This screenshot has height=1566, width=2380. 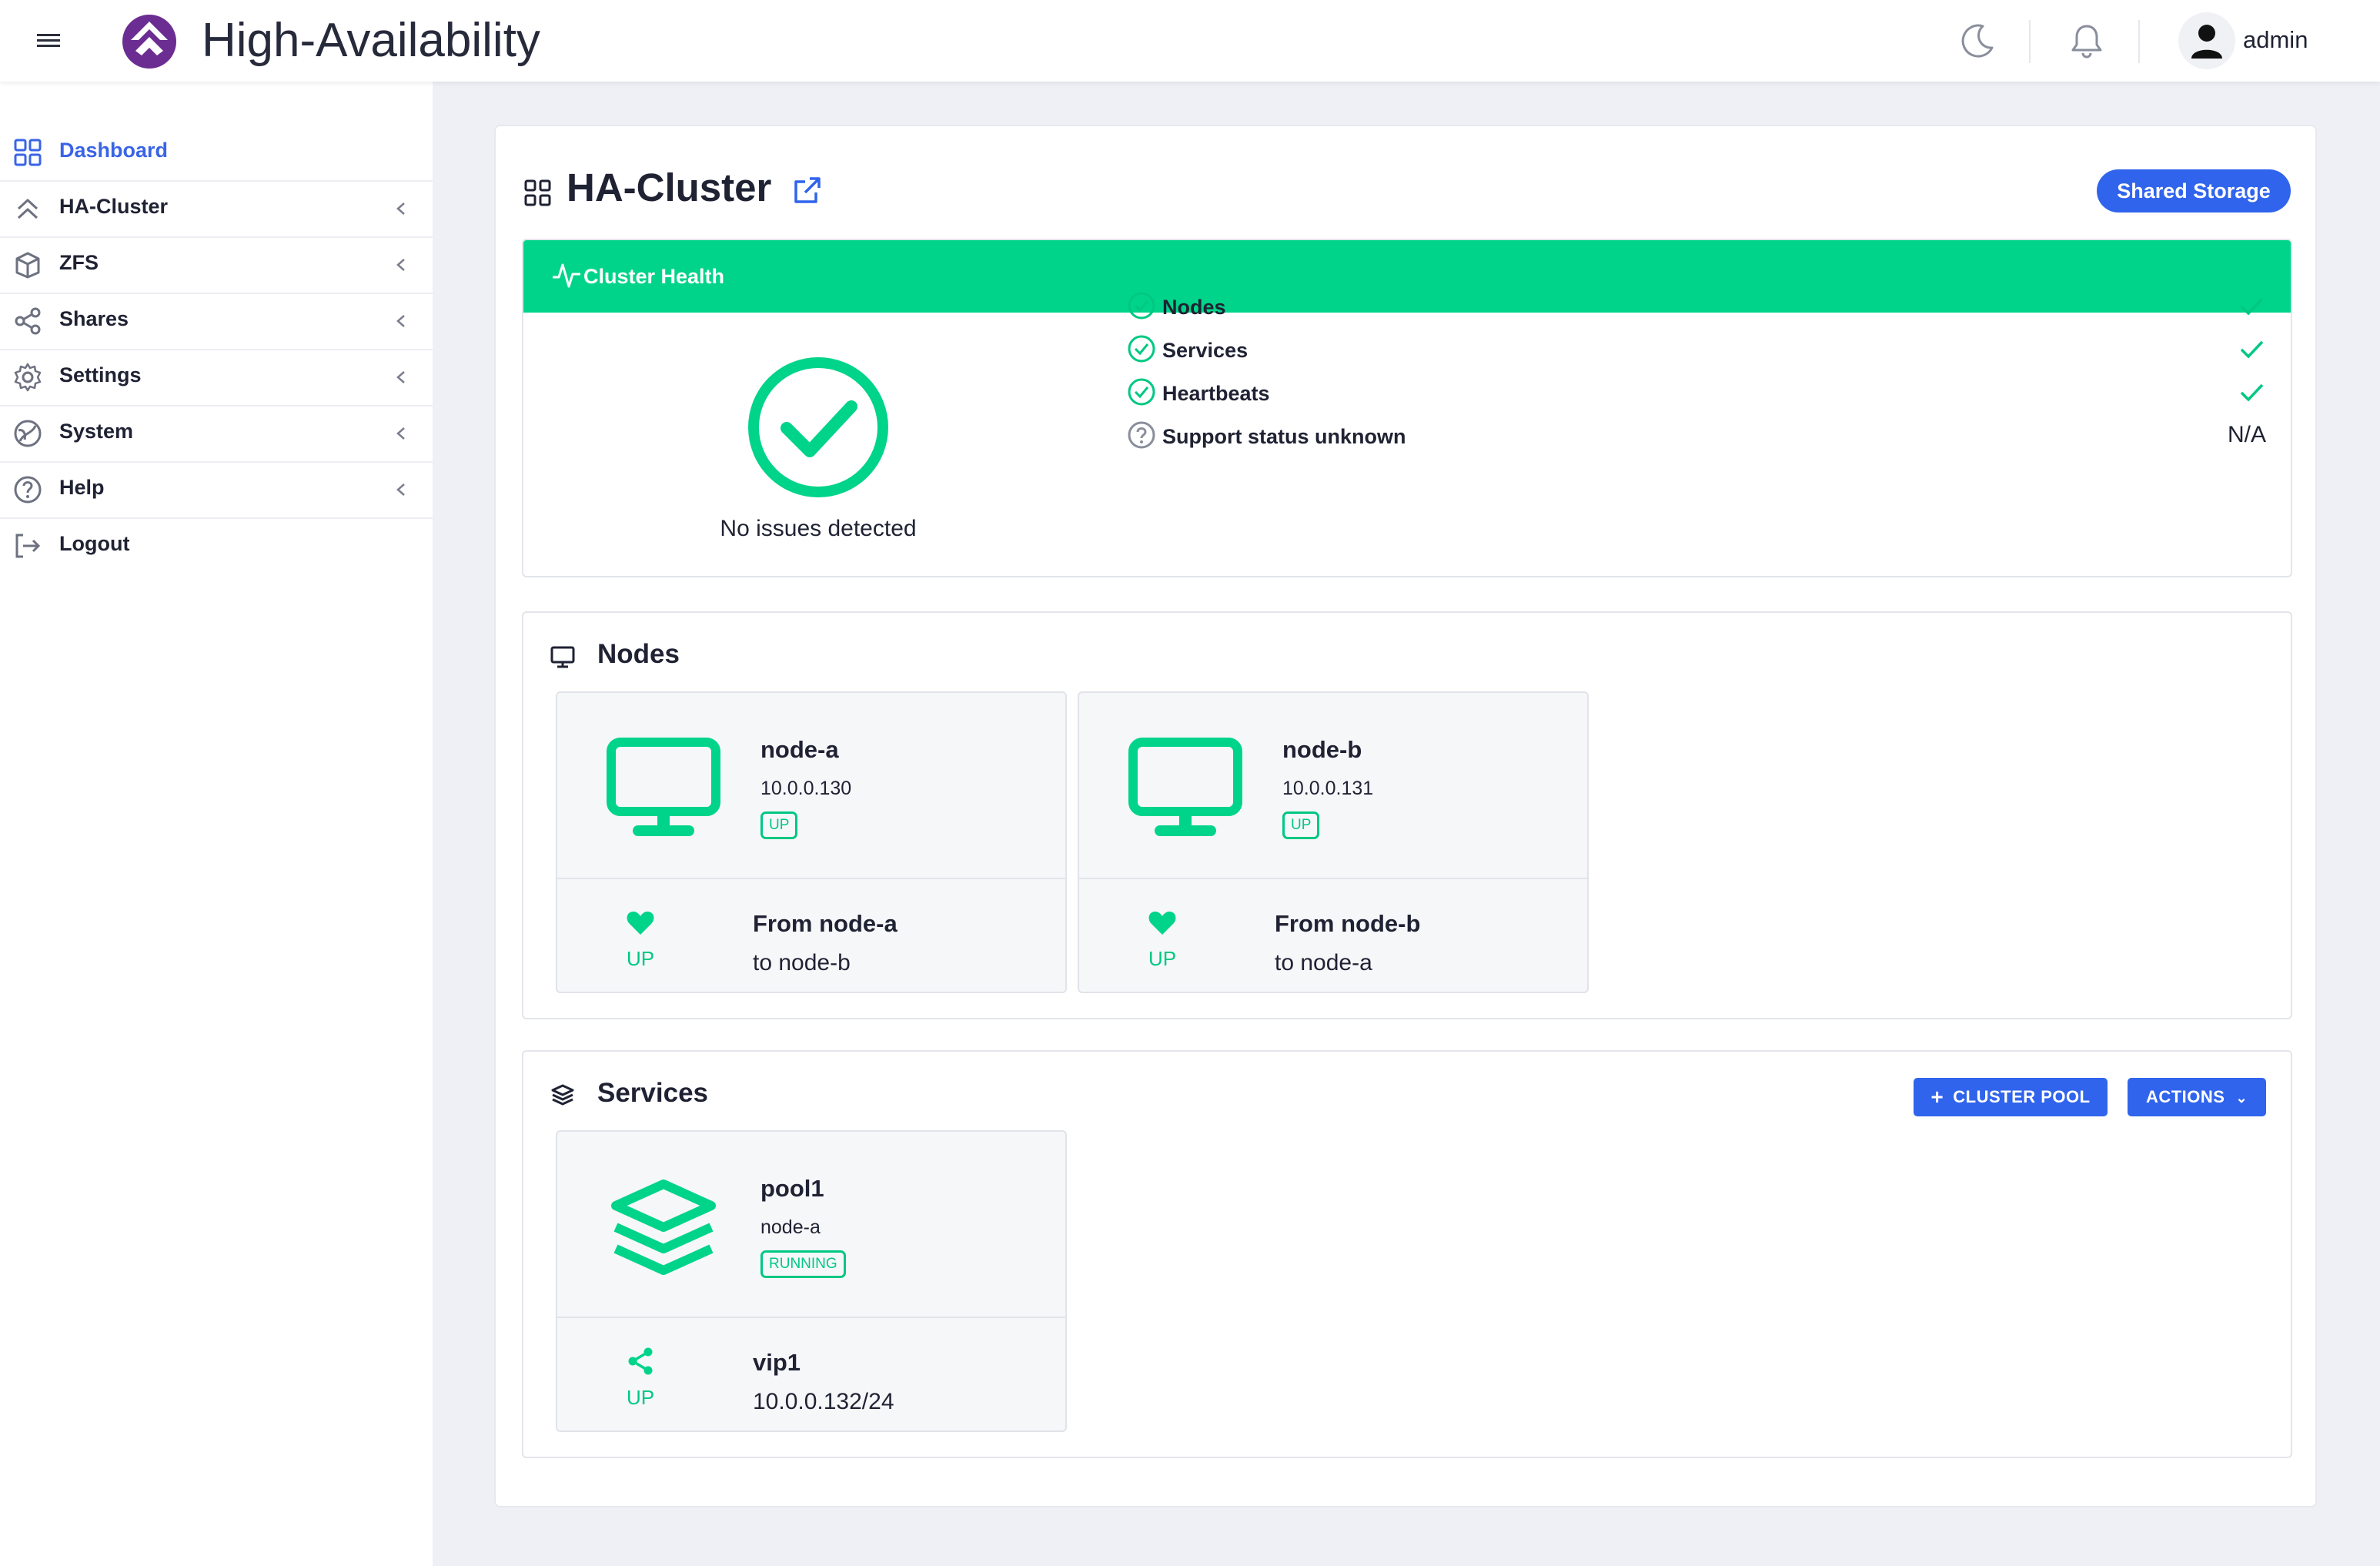 What do you see at coordinates (1322, 749) in the screenshot?
I see `node-name: node-b` at bounding box center [1322, 749].